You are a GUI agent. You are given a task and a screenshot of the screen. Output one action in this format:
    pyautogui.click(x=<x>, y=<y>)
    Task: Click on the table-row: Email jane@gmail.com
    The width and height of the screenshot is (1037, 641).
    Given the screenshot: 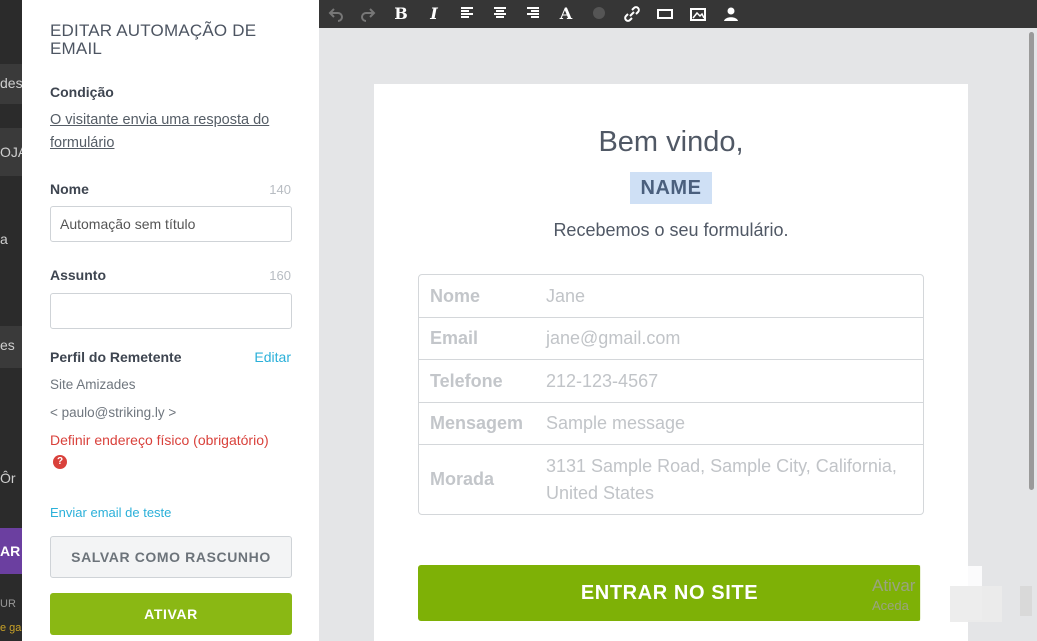 What is the action you would take?
    pyautogui.click(x=671, y=338)
    